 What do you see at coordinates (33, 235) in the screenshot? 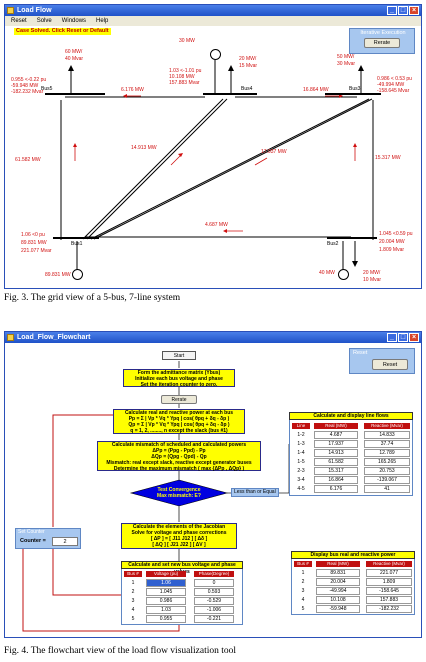
I see `bus1-voltage: 1.06 <0 pu` at bounding box center [33, 235].